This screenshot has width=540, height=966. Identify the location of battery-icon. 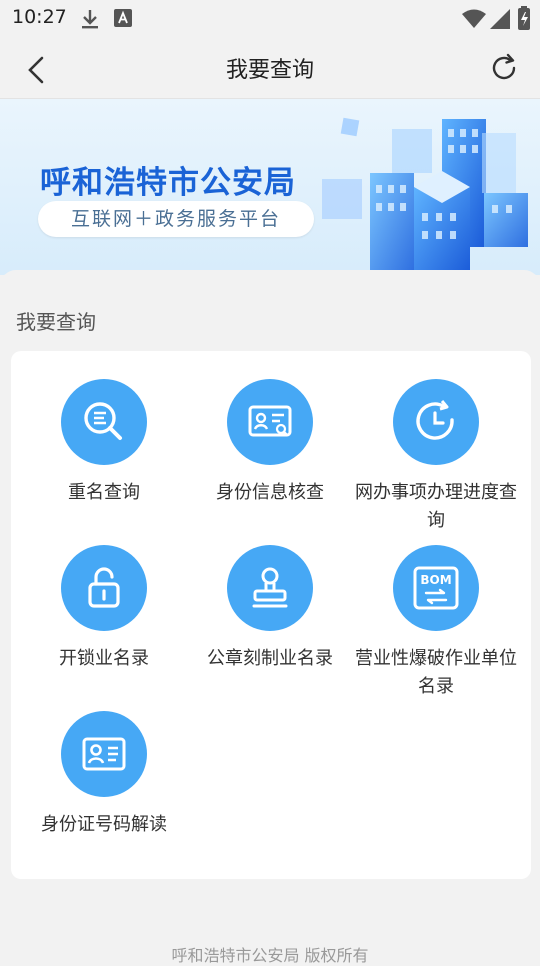
(524, 20).